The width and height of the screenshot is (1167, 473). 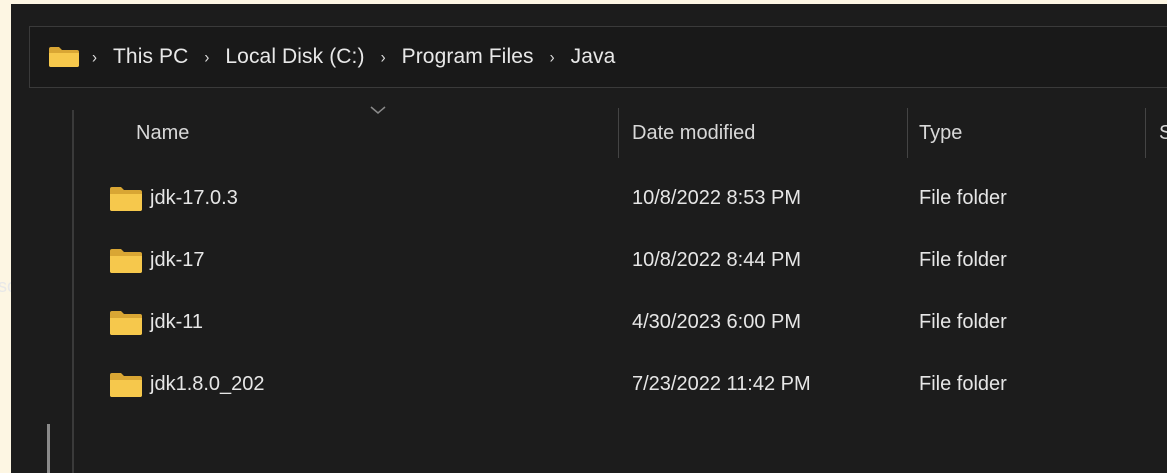 What do you see at coordinates (620, 323) in the screenshot?
I see `file-row: jdk-11 4/30/2023 6:00 PM File folder` at bounding box center [620, 323].